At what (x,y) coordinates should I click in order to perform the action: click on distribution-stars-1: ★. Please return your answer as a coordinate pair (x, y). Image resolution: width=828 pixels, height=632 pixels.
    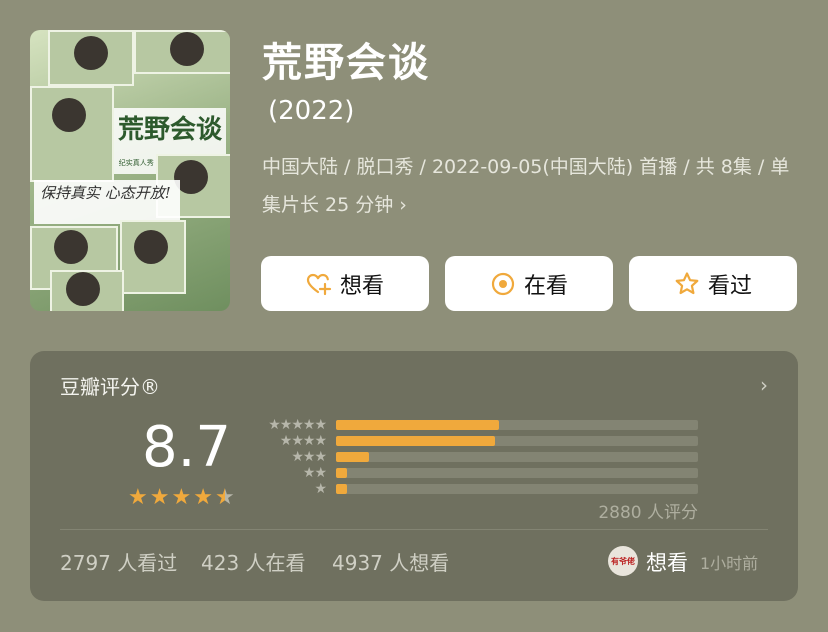
    Looking at the image, I should click on (320, 489).